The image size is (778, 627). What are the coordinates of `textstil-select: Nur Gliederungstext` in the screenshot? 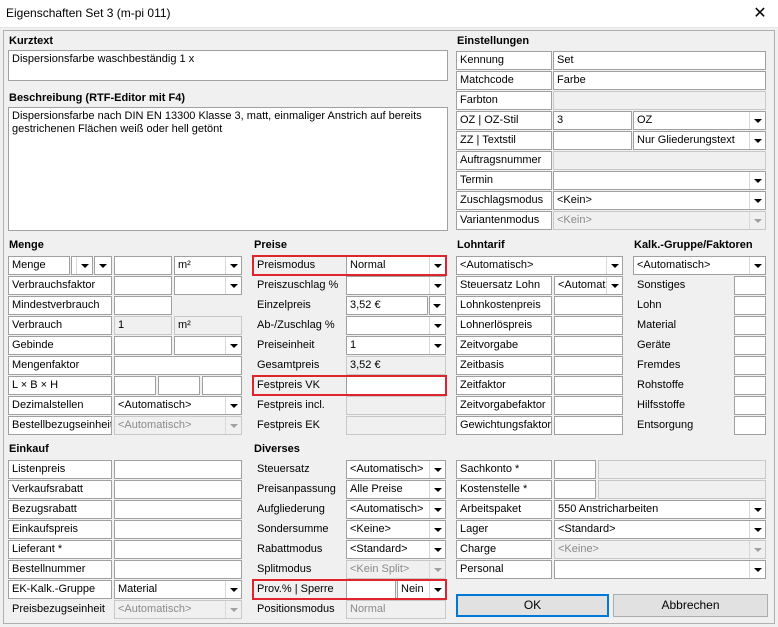 It's located at (699, 140).